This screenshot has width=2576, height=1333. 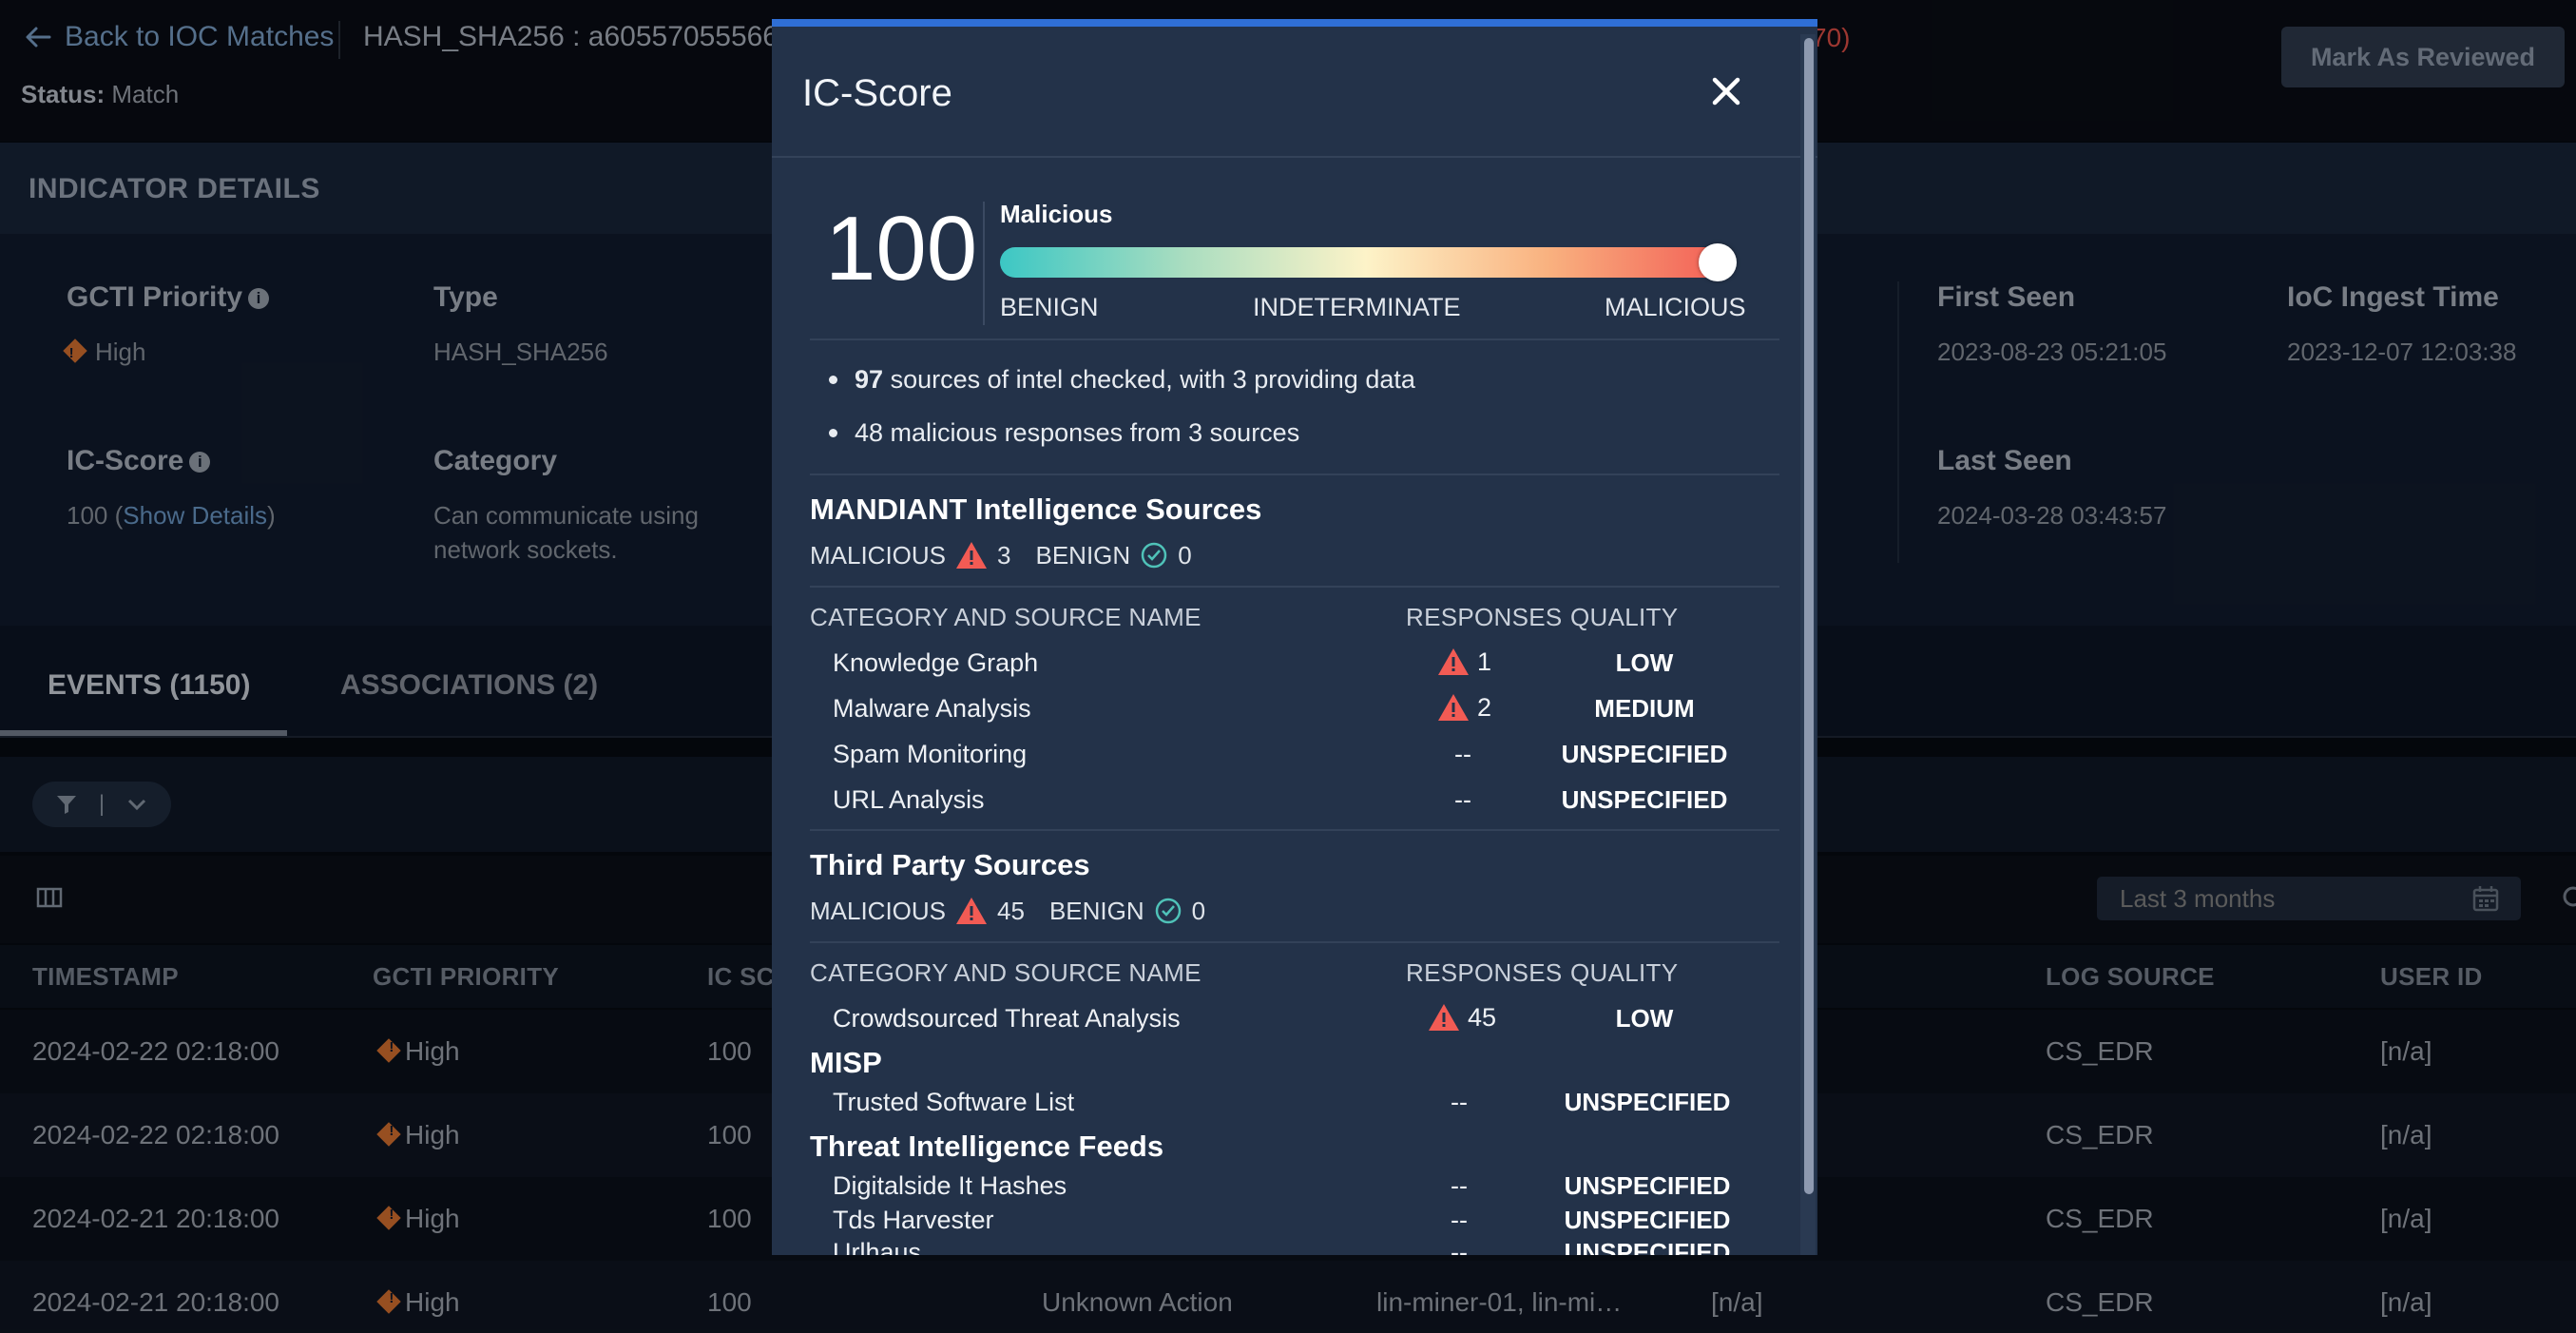 I want to click on quality-knowledge-graph: LOW, so click(x=1644, y=662).